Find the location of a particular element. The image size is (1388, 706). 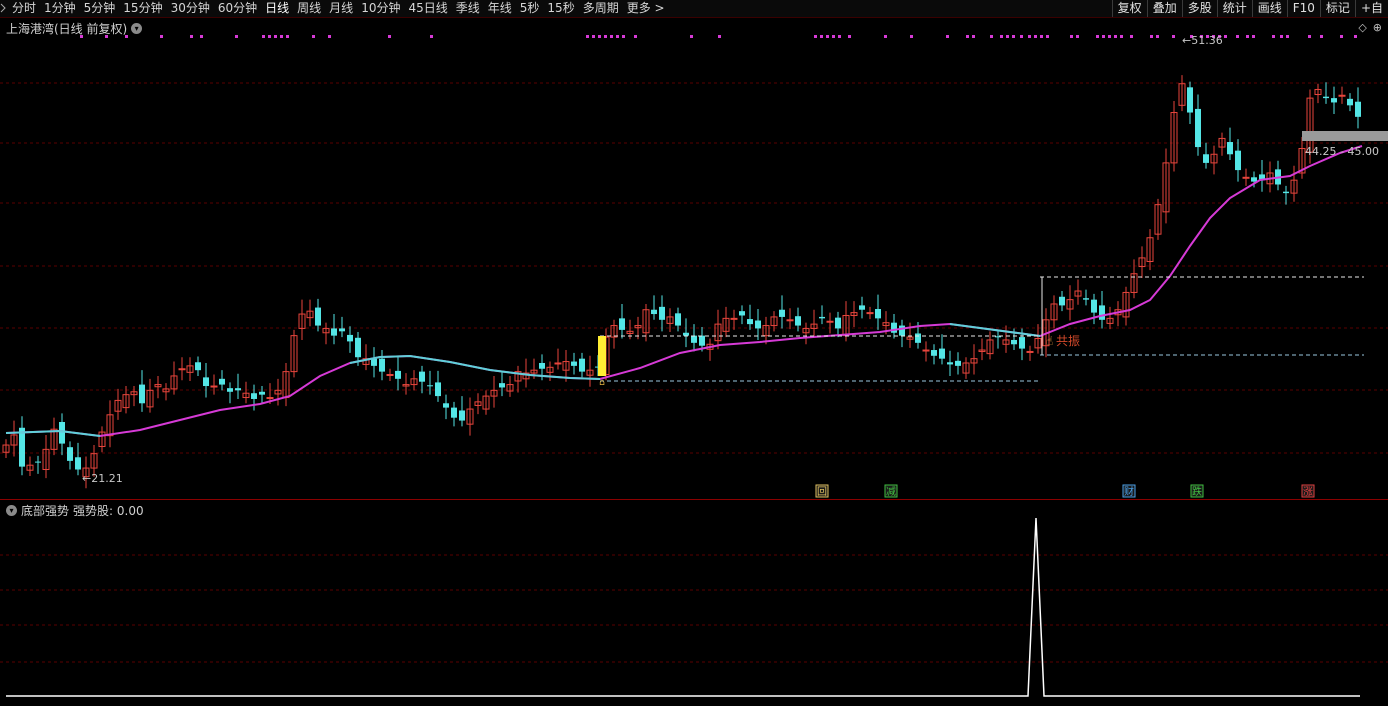

main-chart-title-bar: 上海港湾(日线 前复权) ▾ is located at coordinates (74, 28).